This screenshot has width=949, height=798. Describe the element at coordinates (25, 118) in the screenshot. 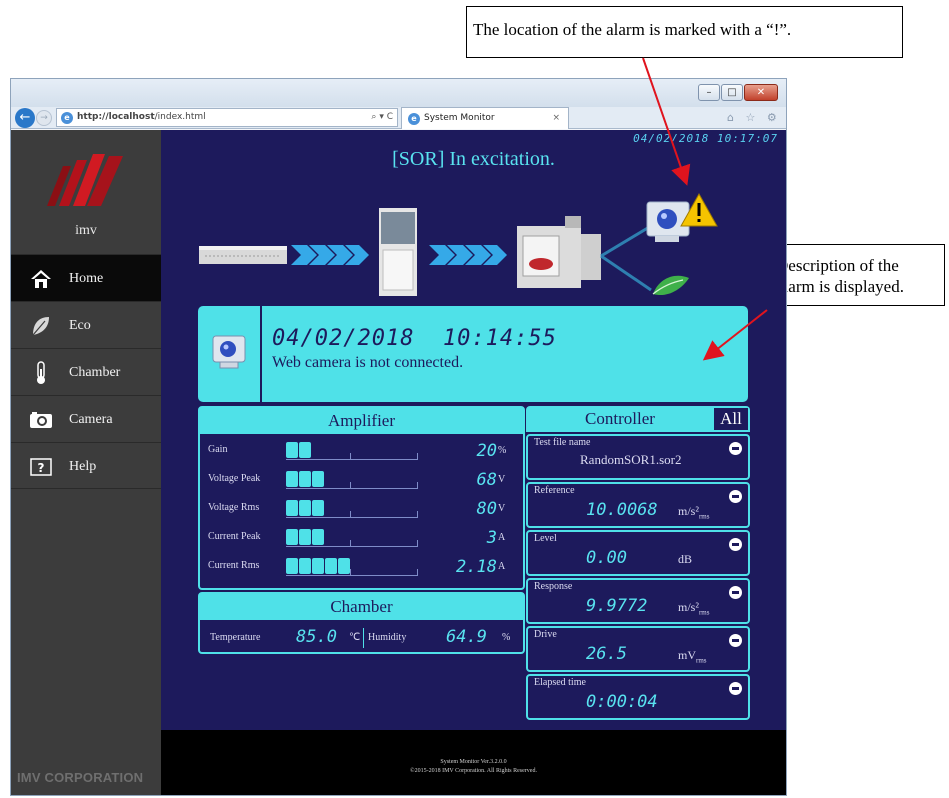

I see `back-button: ←` at that location.